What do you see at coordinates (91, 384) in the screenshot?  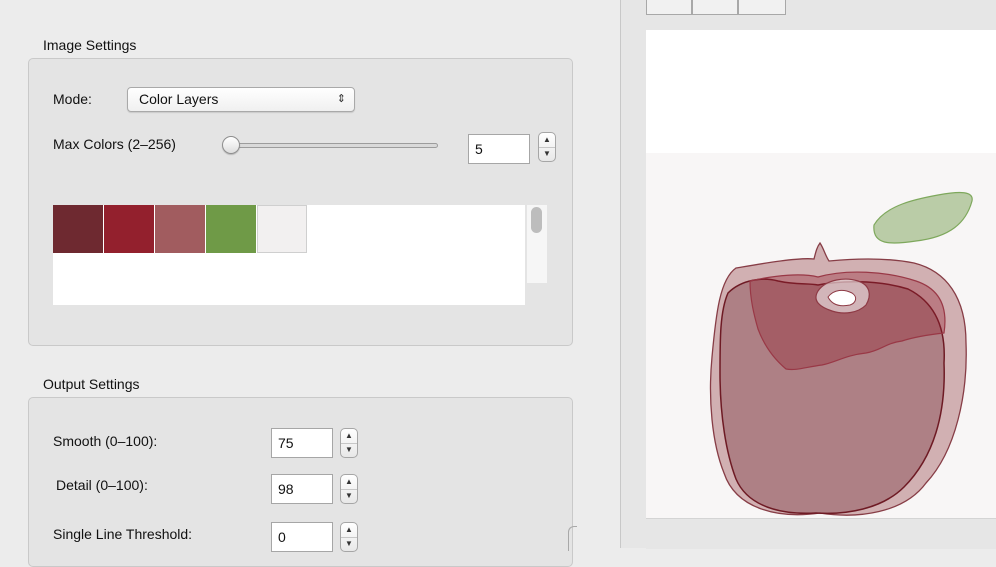 I see `output-settings-title: Output Settings` at bounding box center [91, 384].